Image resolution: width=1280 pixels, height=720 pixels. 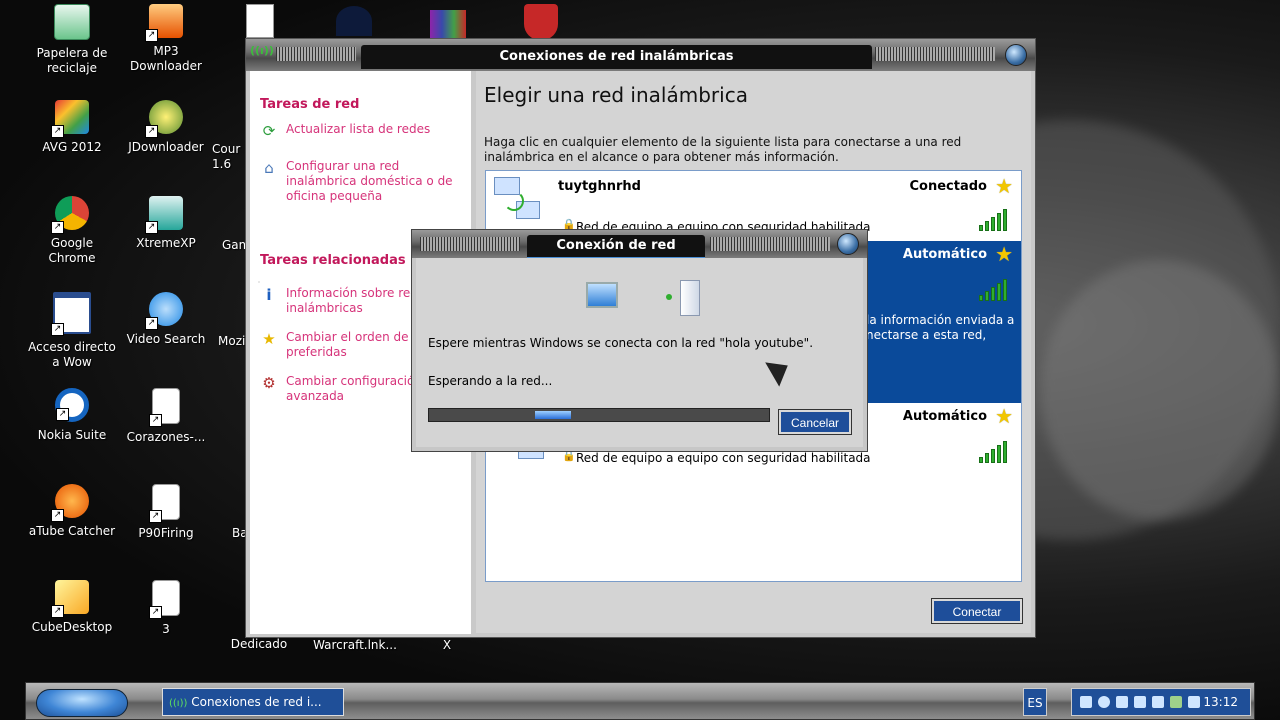 I want to click on wireless-icon: ((ı)), so click(x=178, y=703).